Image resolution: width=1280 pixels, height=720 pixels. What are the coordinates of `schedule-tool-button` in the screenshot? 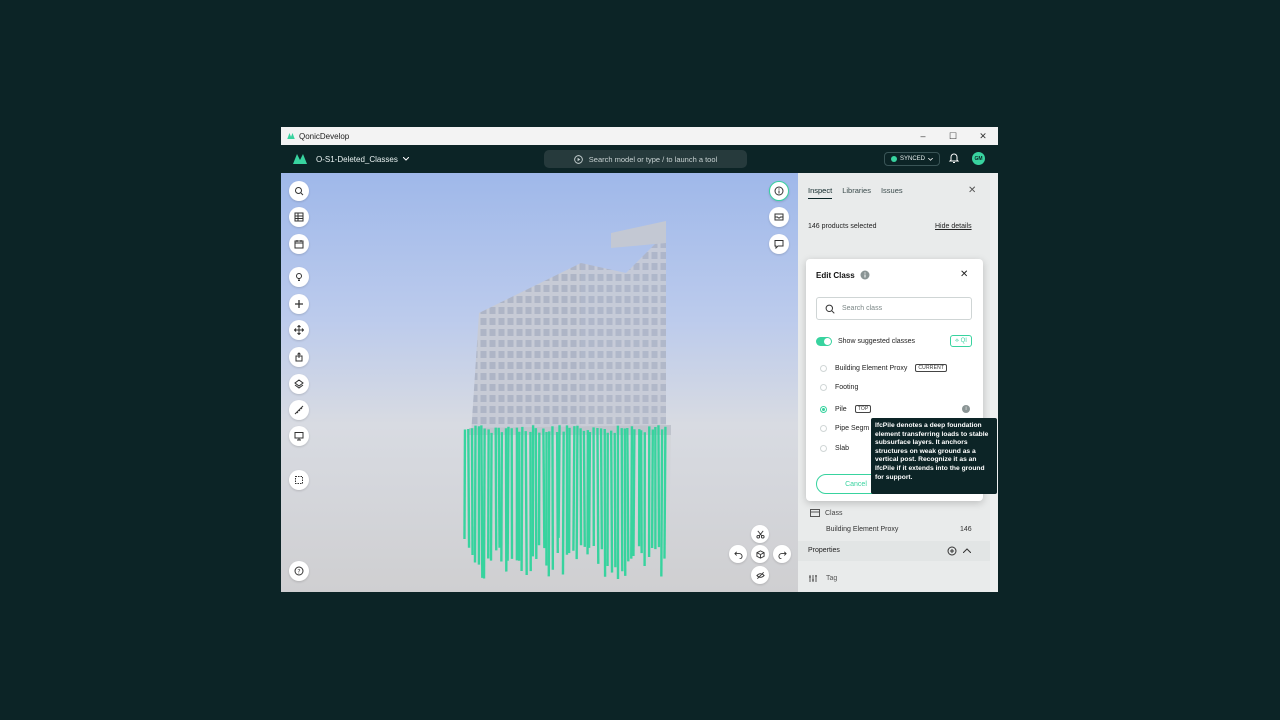 It's located at (299, 244).